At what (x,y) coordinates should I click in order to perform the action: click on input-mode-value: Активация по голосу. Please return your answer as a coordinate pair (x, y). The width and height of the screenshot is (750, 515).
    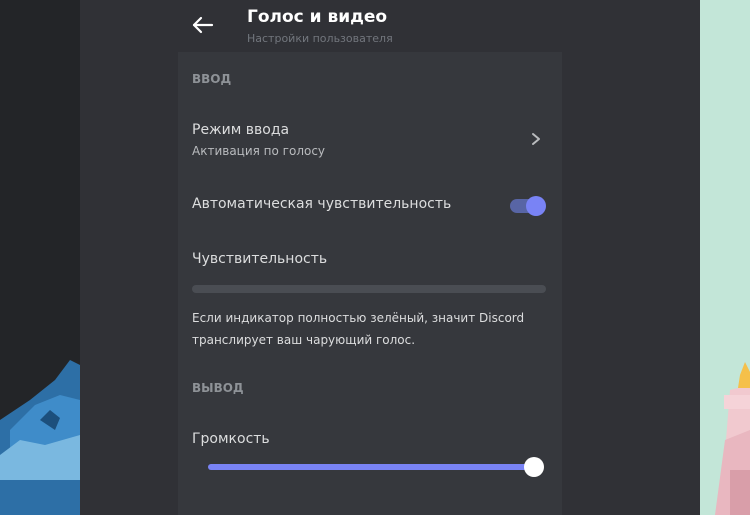
    Looking at the image, I should click on (259, 151).